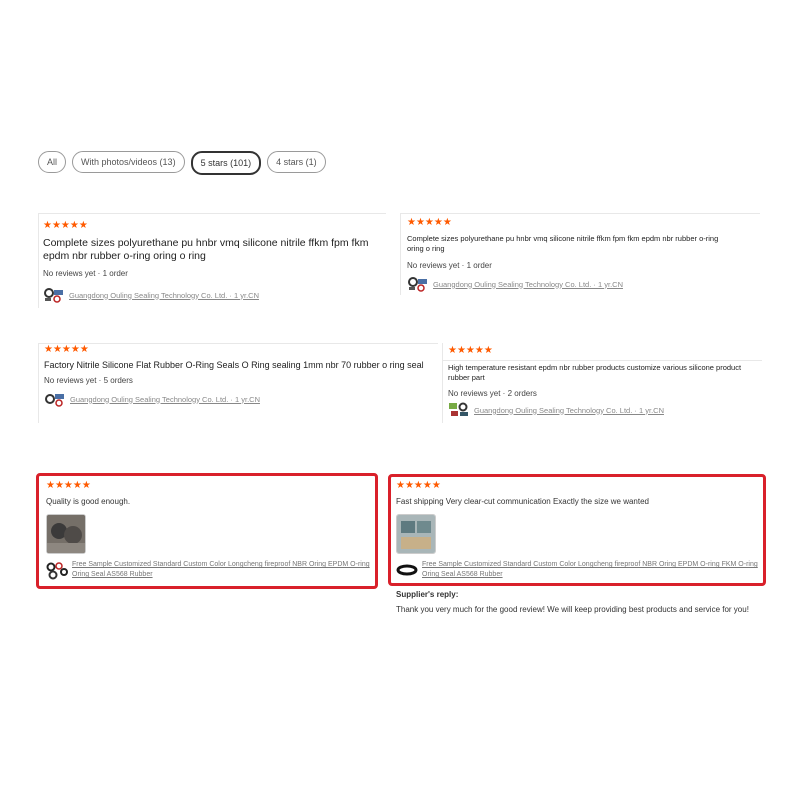  What do you see at coordinates (226, 163) in the screenshot?
I see `filter-5-stars: 5 stars (101)` at bounding box center [226, 163].